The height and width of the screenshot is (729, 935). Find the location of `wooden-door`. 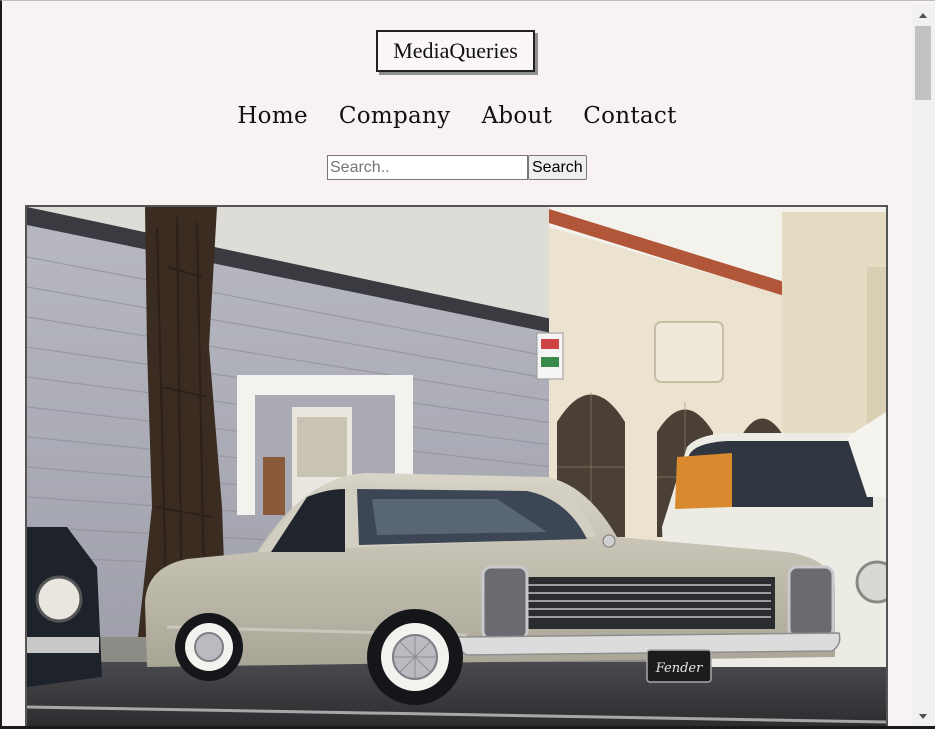

wooden-door is located at coordinates (274, 486).